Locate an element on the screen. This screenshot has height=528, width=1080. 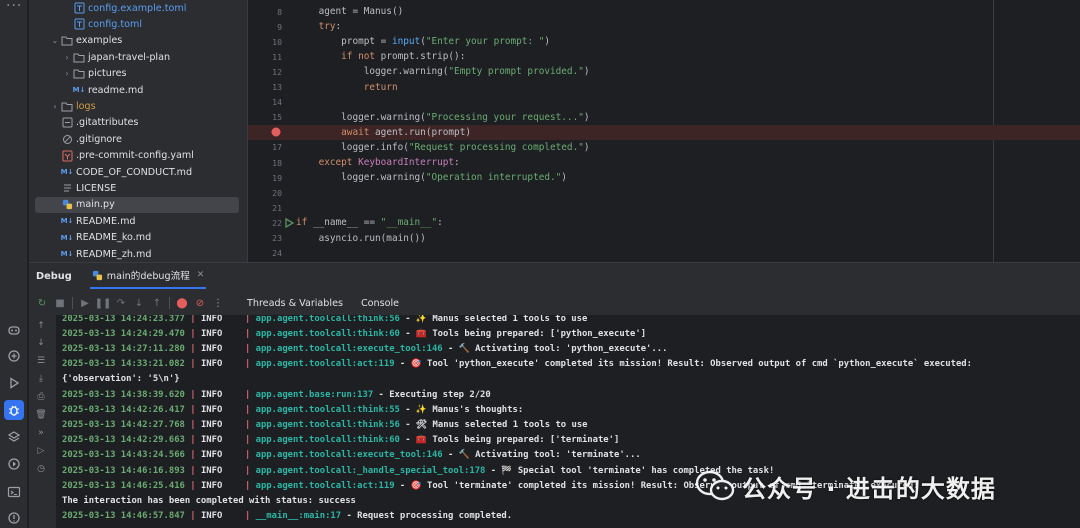
trash-icon: 🗑 is located at coordinates (41, 415).